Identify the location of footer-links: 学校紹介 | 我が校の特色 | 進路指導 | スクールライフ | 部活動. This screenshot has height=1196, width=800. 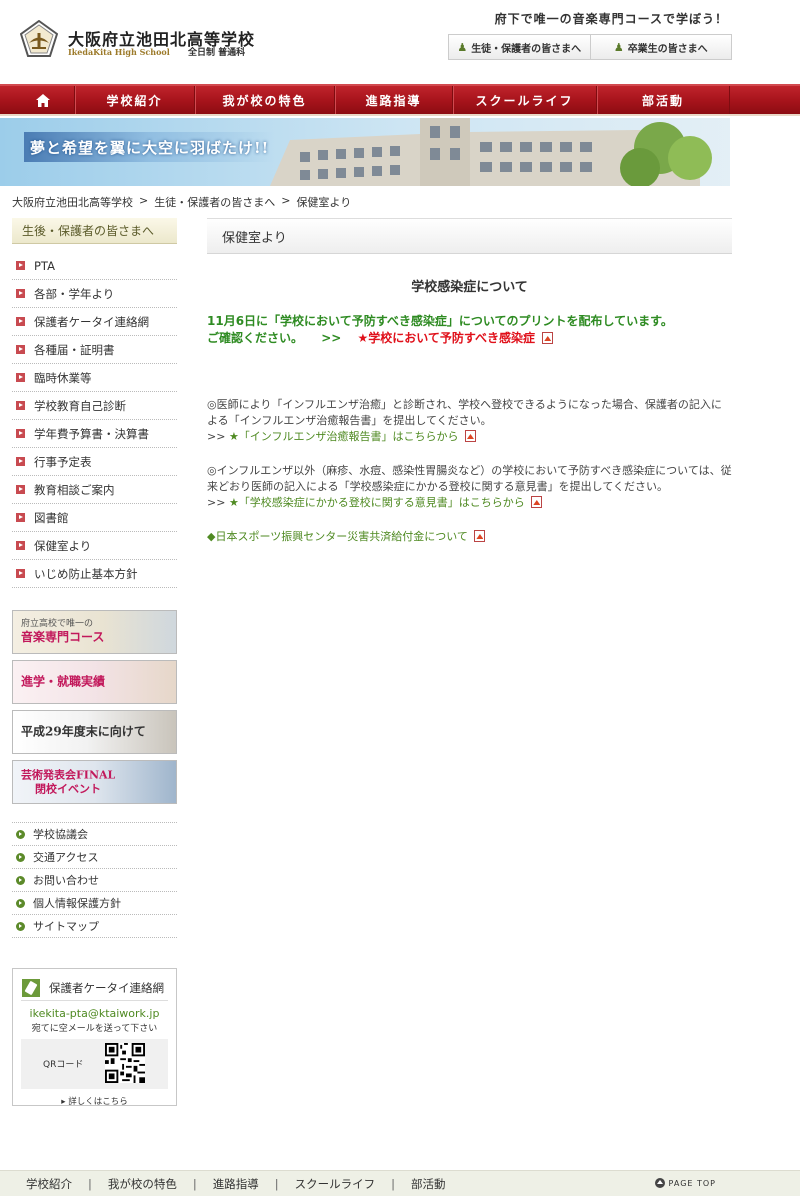
(236, 1183).